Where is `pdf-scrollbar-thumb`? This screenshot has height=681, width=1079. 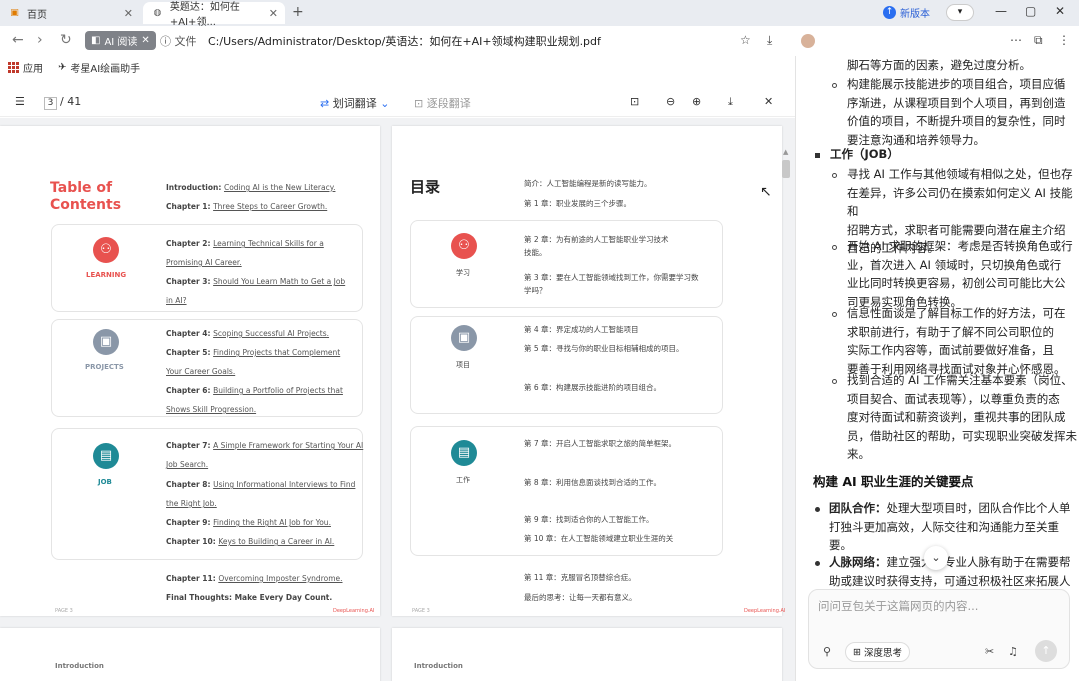 pdf-scrollbar-thumb is located at coordinates (786, 169).